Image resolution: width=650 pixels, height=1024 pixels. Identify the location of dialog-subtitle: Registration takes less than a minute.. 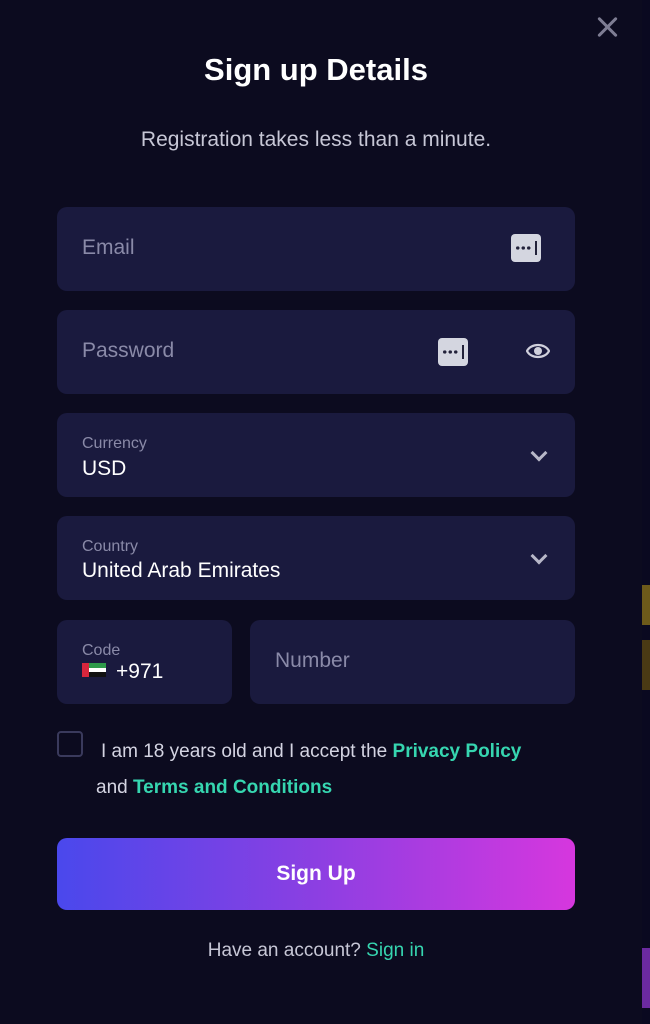
(316, 139).